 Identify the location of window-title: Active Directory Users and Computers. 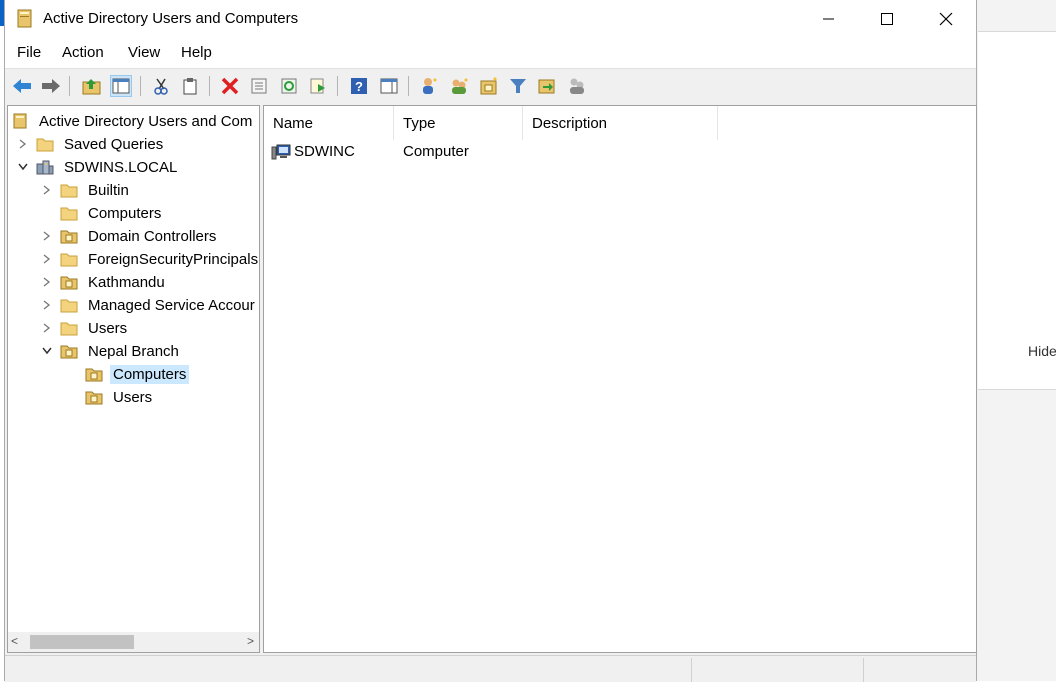
(171, 18).